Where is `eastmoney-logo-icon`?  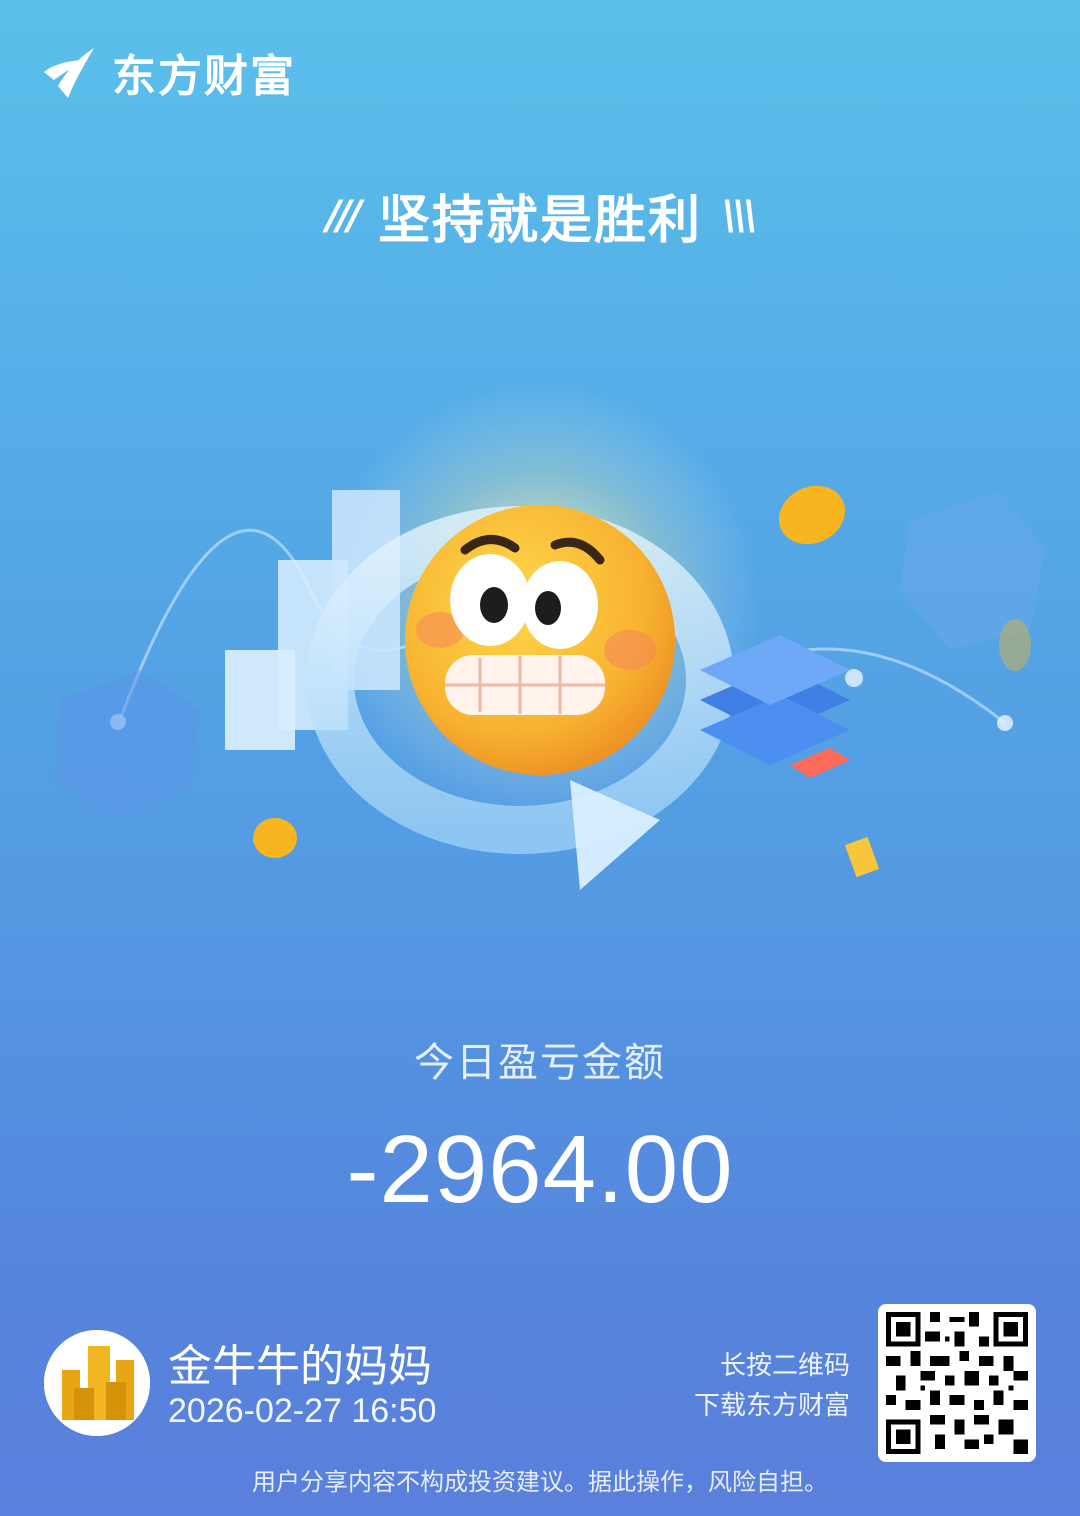
eastmoney-logo-icon is located at coordinates (69, 73).